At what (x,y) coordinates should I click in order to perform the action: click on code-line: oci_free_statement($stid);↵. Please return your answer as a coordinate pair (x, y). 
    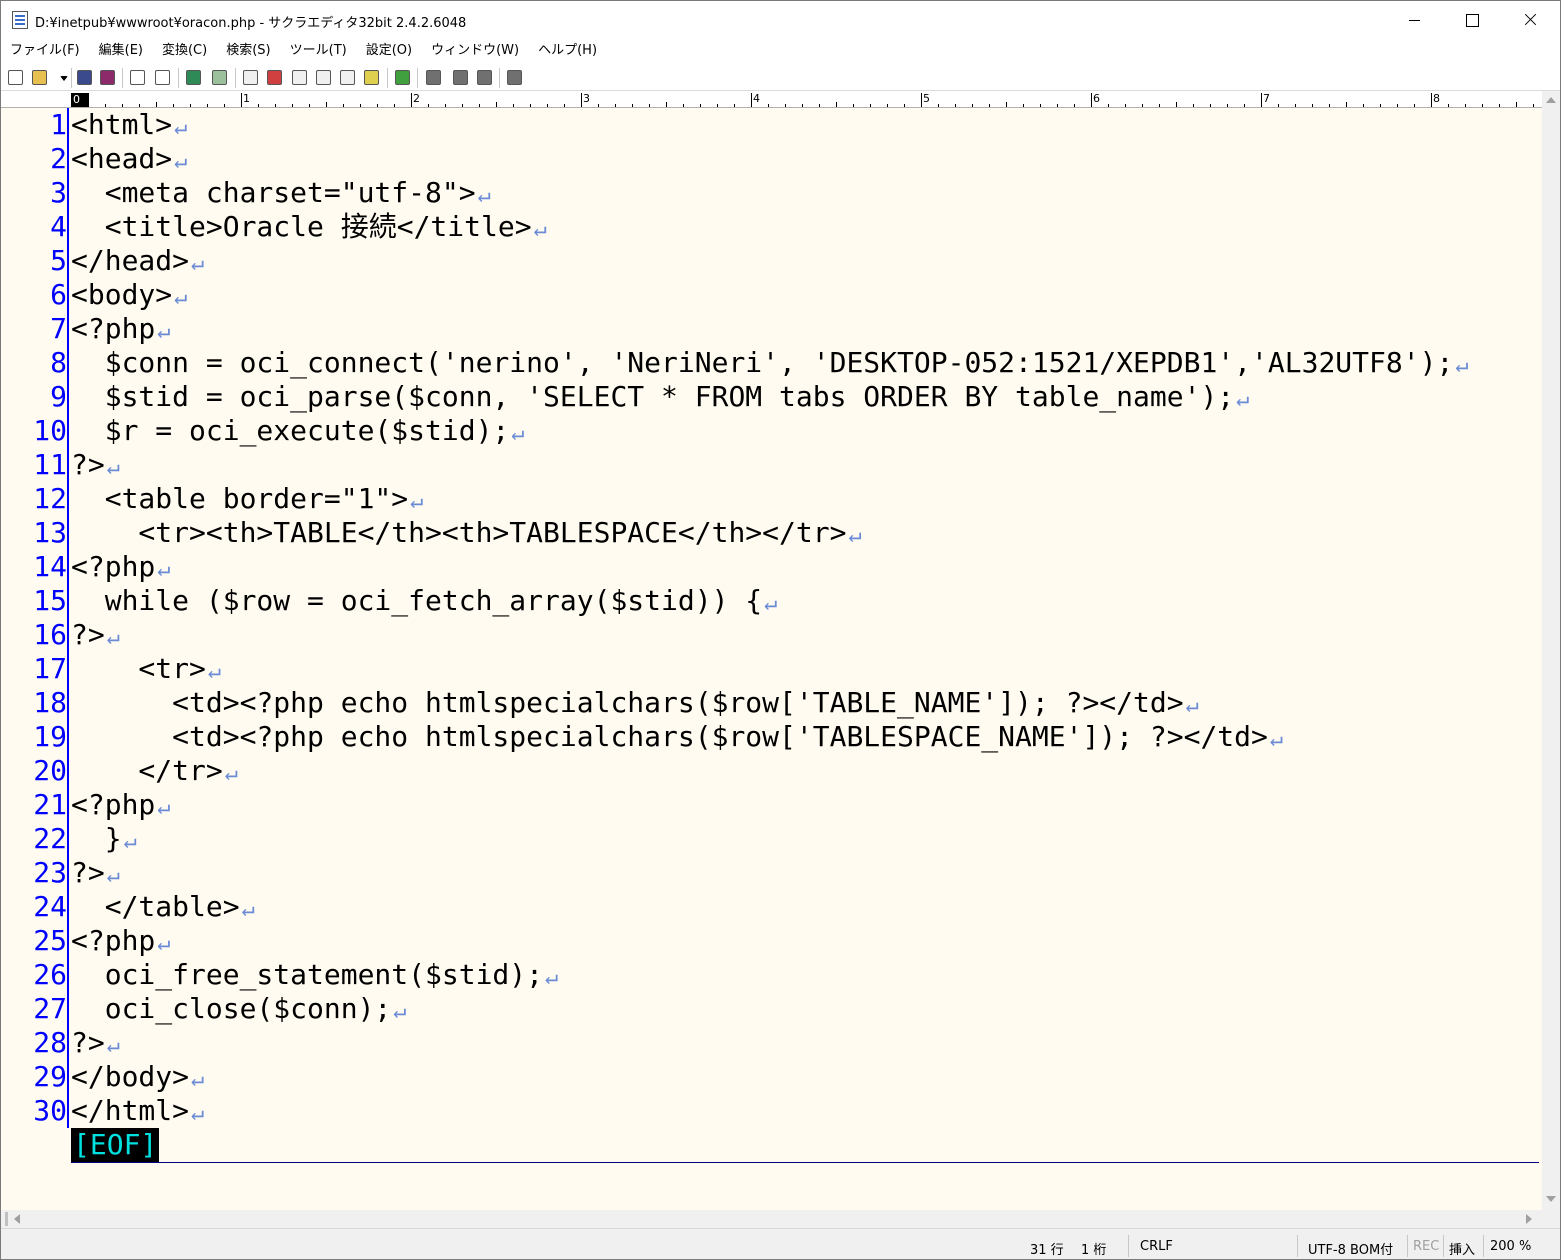
    Looking at the image, I should click on (315, 975).